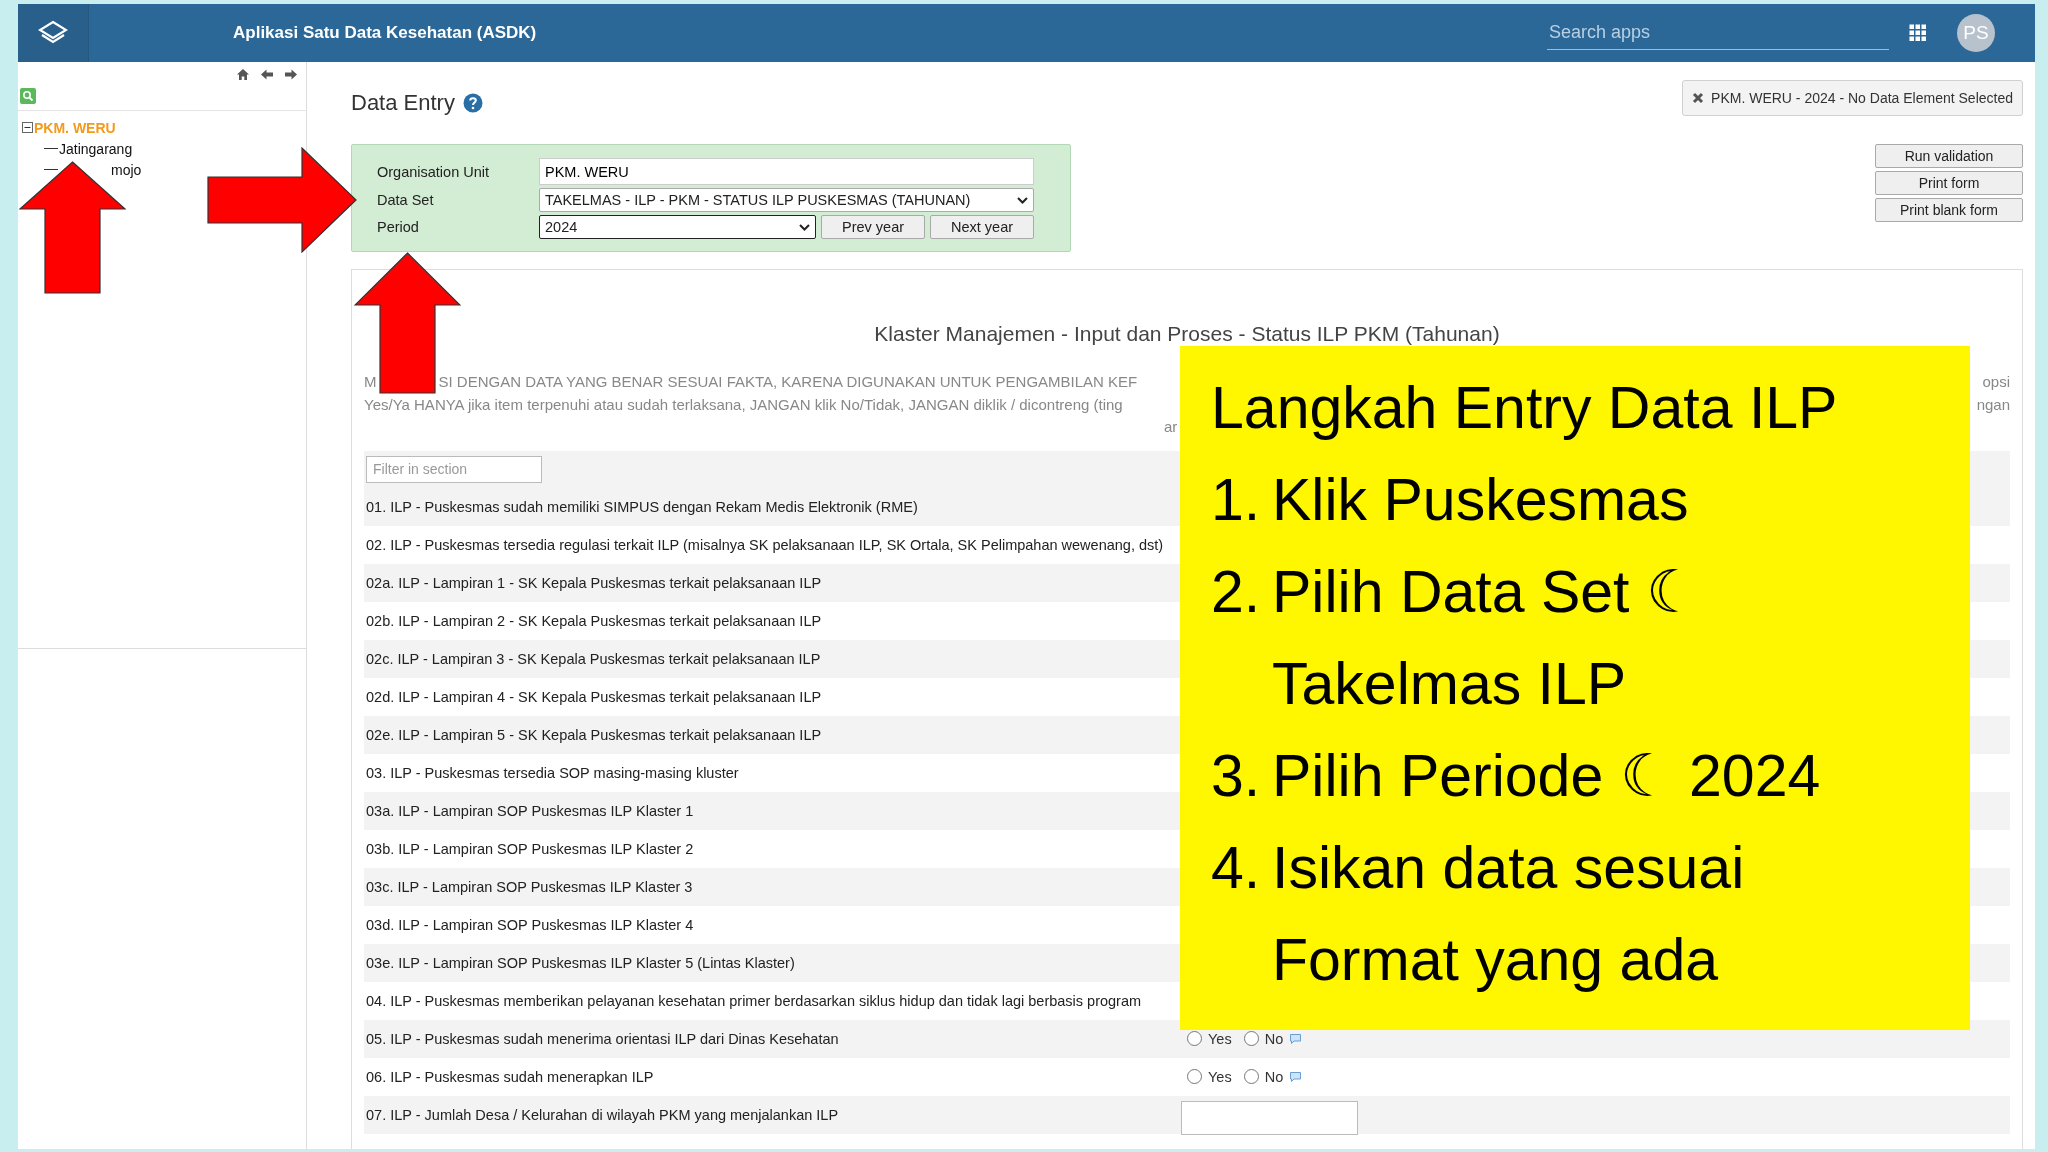 The height and width of the screenshot is (1152, 2048). I want to click on field-label: Organisation Unit, so click(434, 171).